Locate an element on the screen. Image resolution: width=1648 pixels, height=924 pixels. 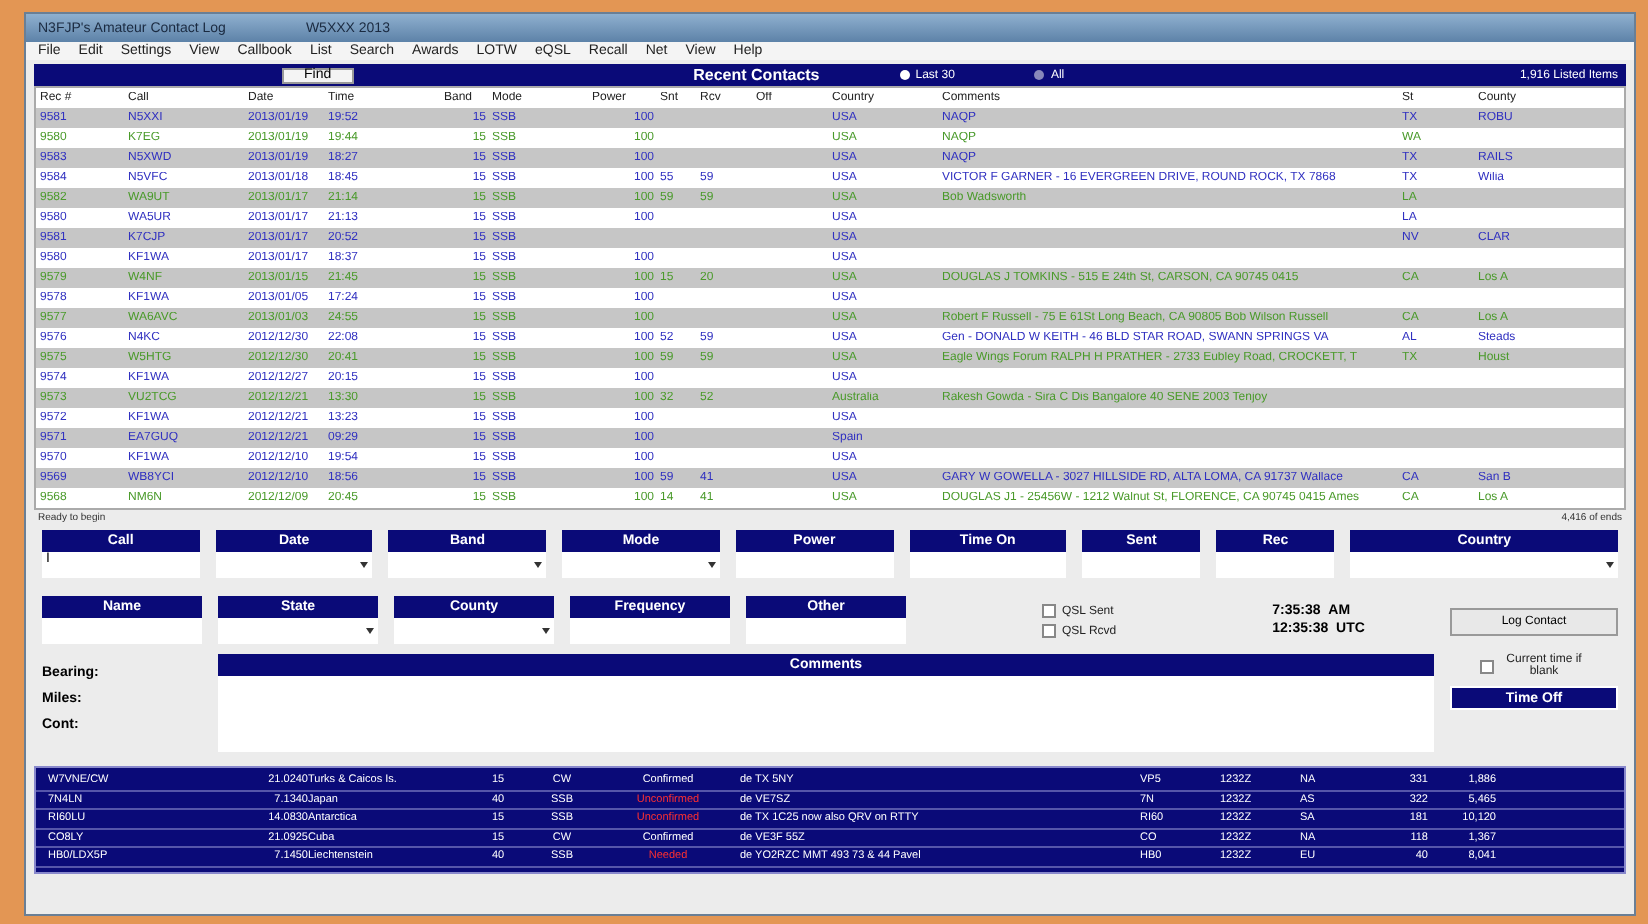
comments-field is located at coordinates (826, 714).